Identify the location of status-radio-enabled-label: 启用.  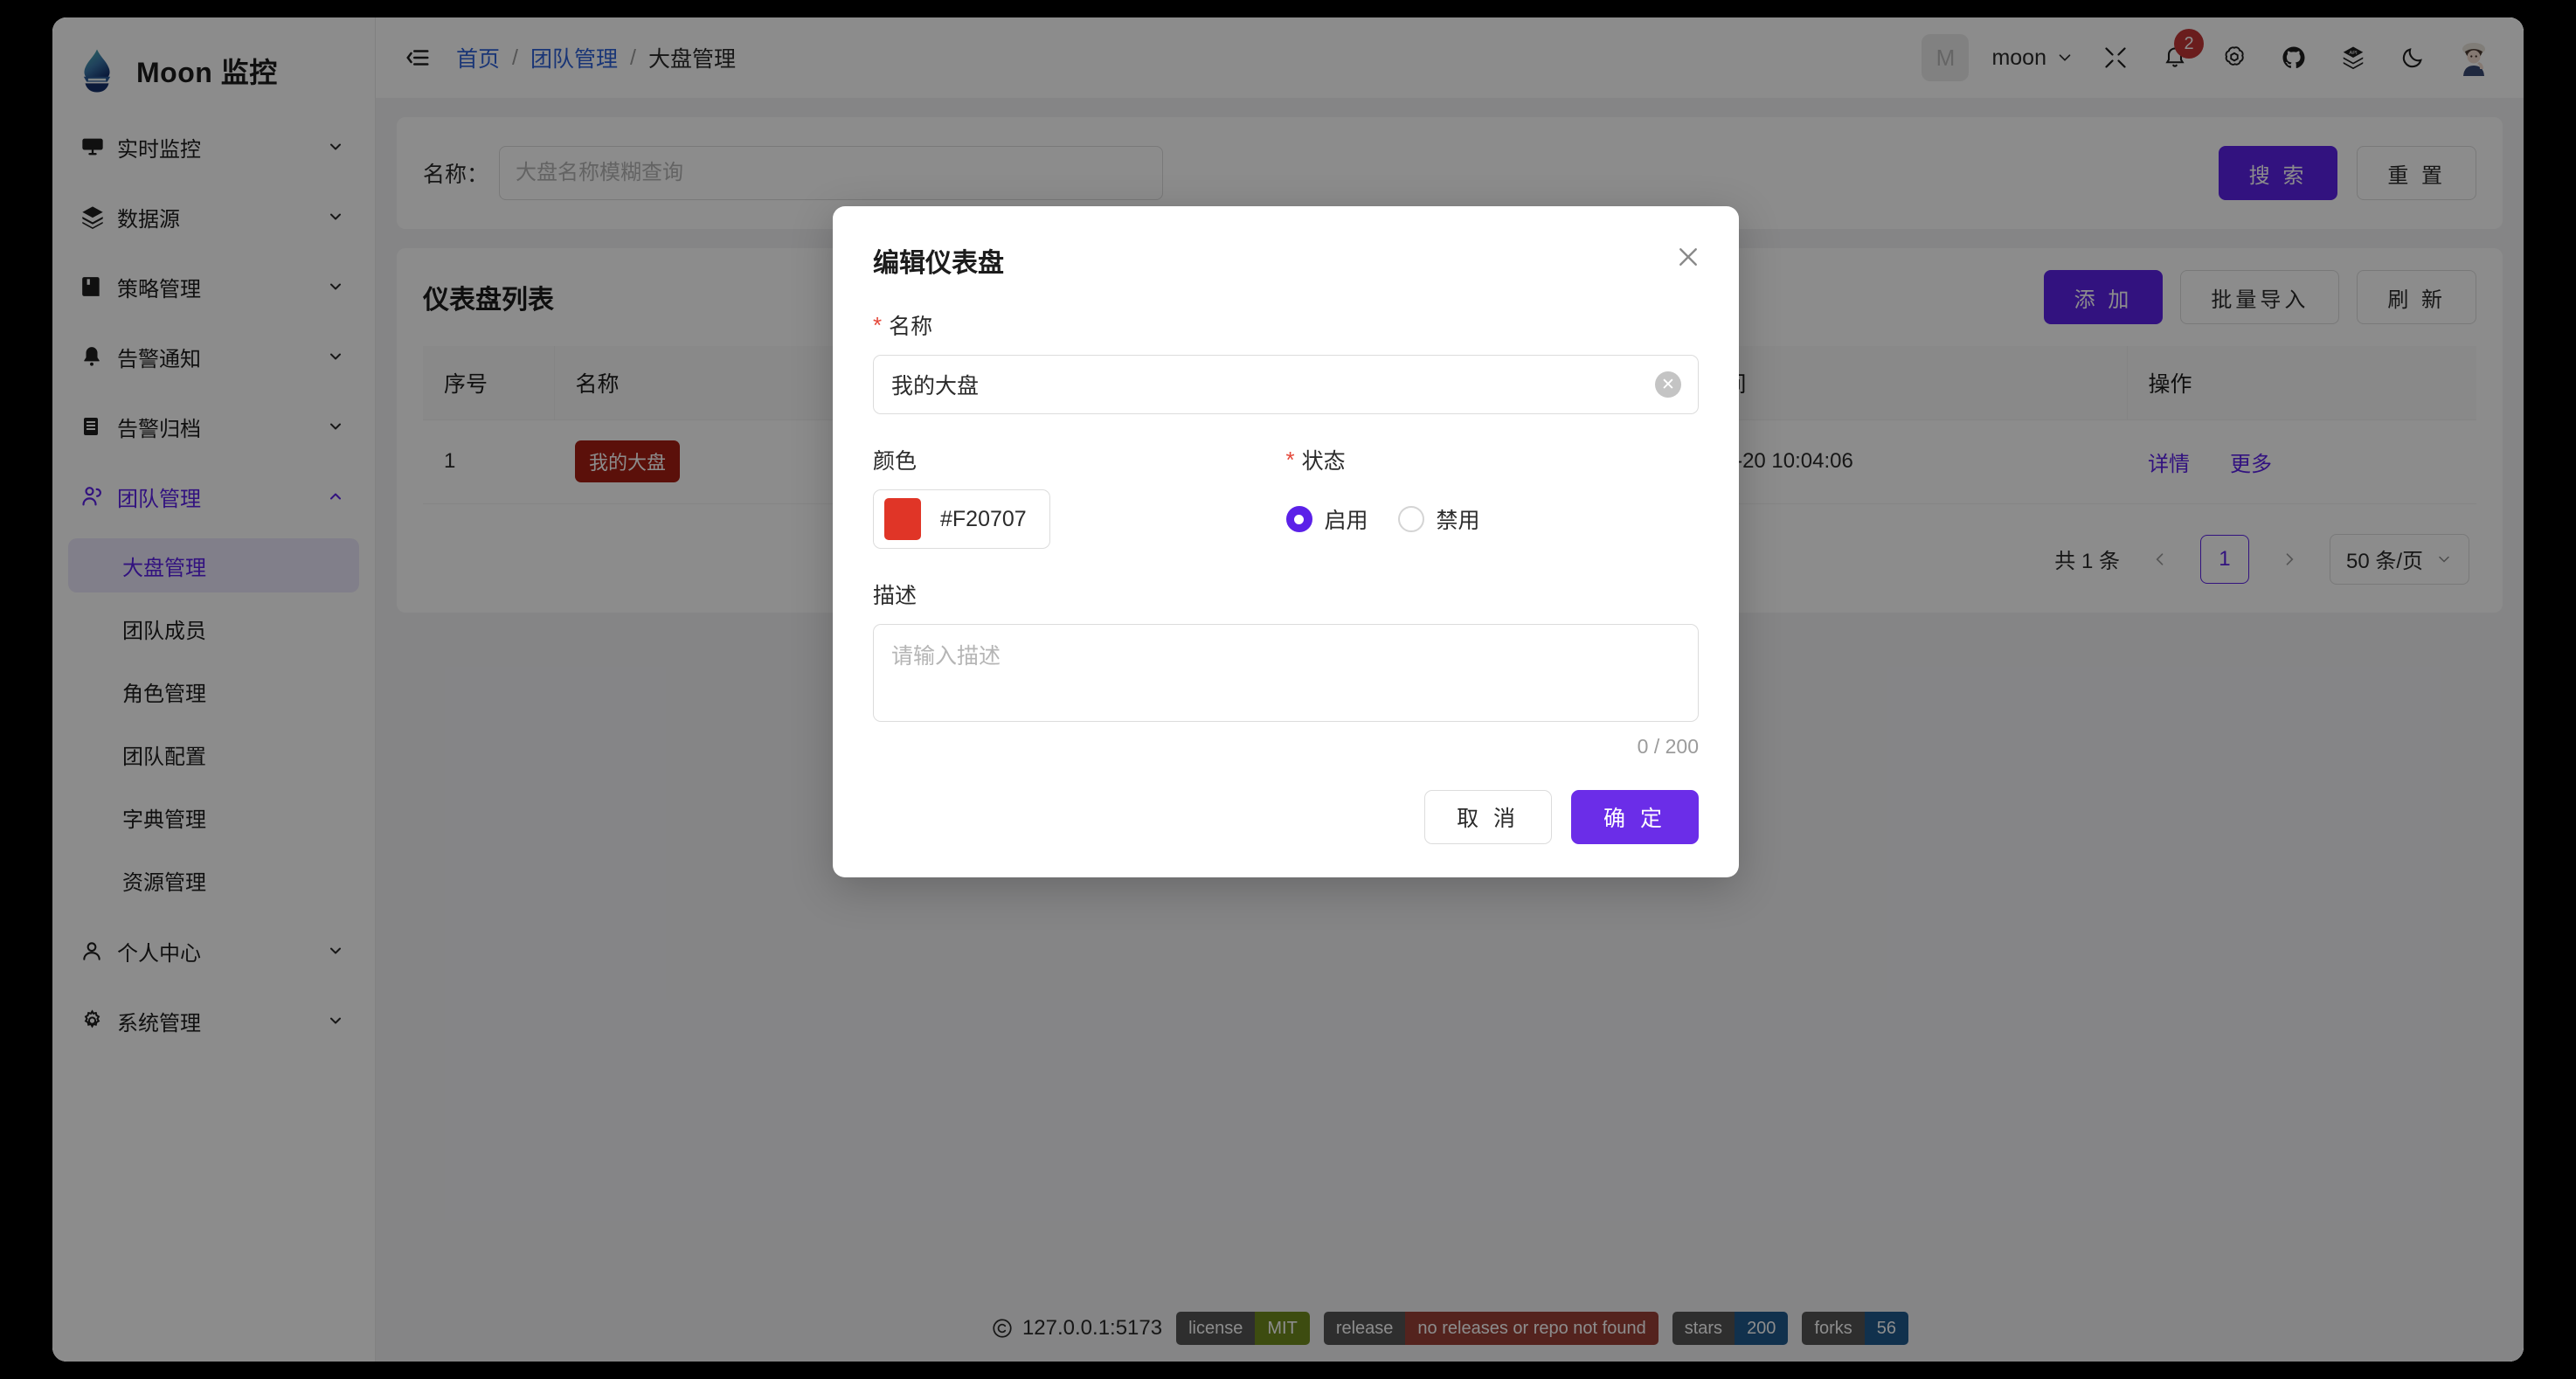
(1346, 521).